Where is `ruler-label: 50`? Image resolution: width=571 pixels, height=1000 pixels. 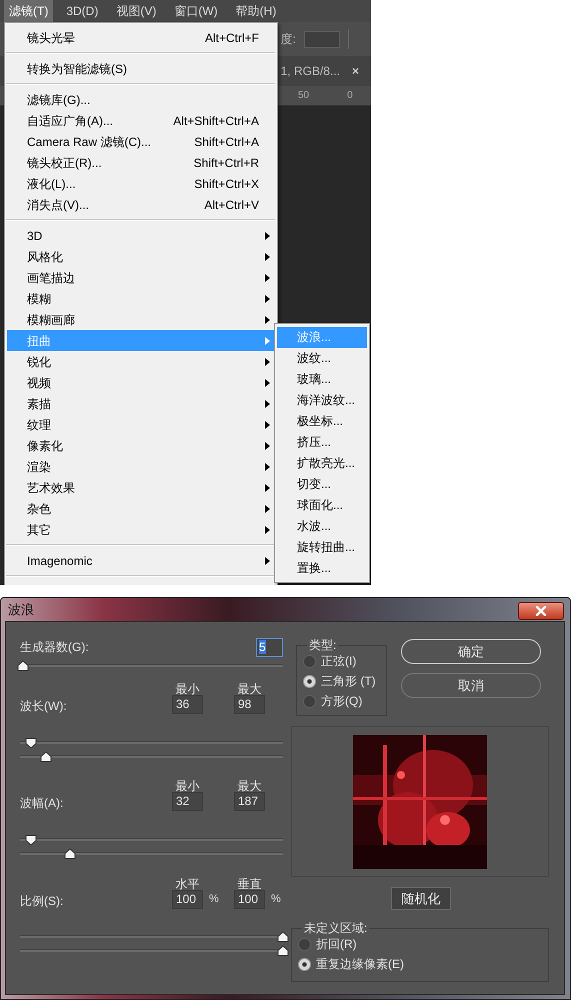
ruler-label: 50 is located at coordinates (304, 96).